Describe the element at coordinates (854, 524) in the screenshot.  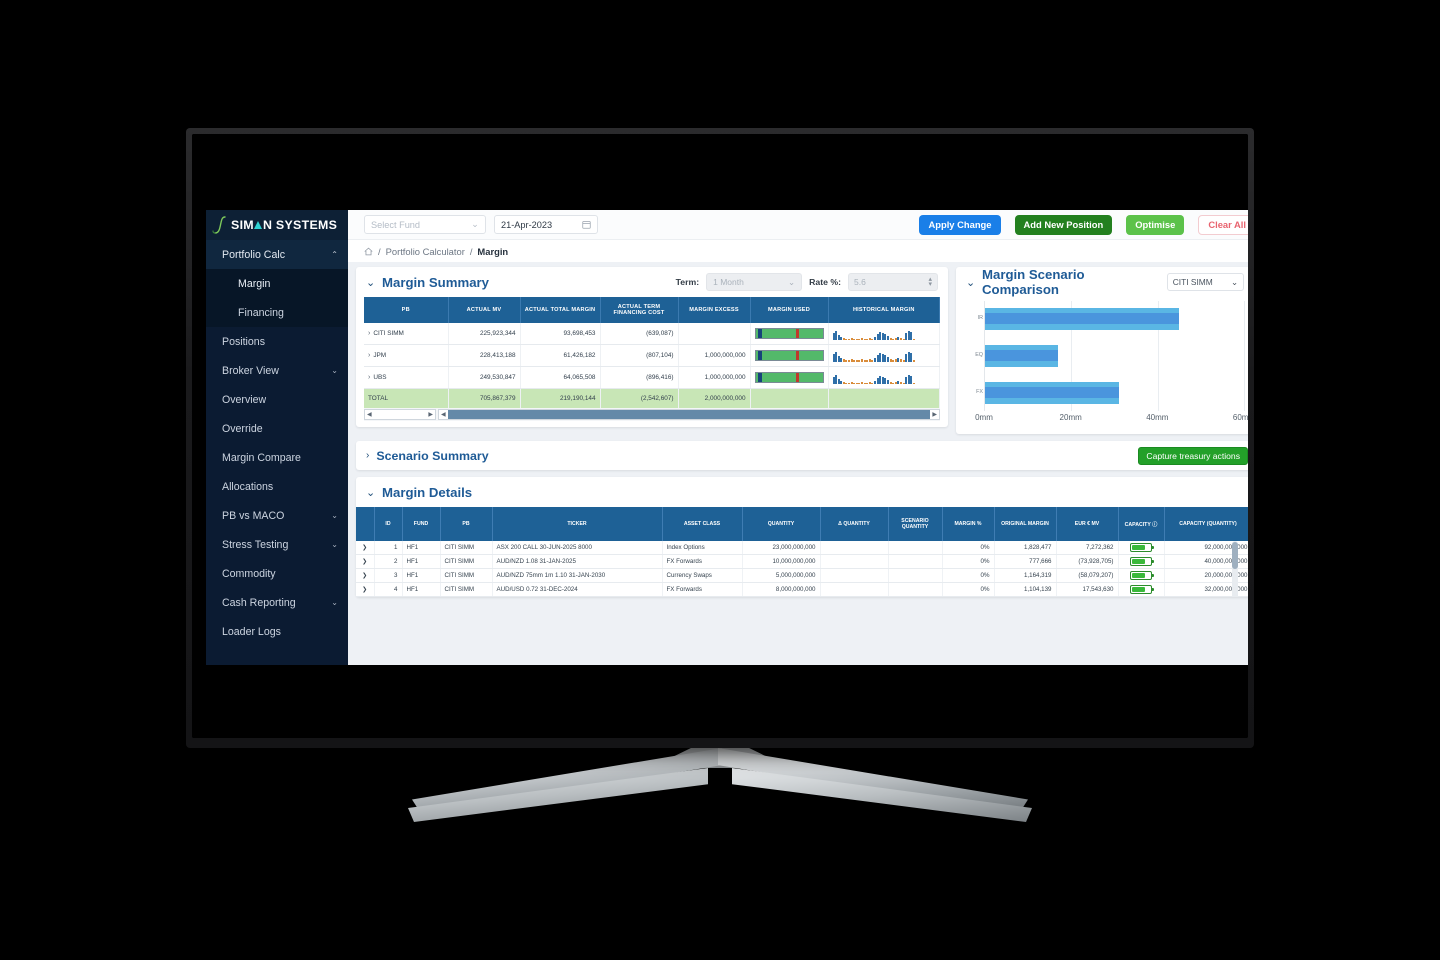
I see `column-header: Δ QUANTITY` at that location.